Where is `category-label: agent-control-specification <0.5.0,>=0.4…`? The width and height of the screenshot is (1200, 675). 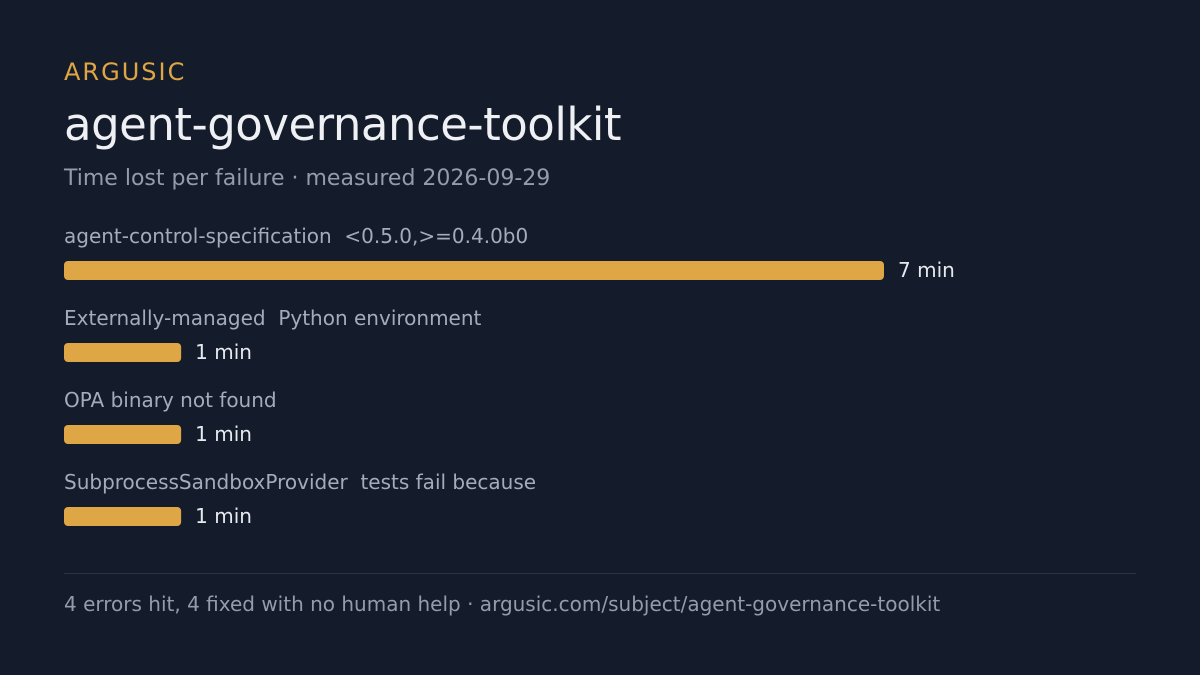
category-label: agent-control-specification <0.5.0,>=0.4… is located at coordinates (296, 236).